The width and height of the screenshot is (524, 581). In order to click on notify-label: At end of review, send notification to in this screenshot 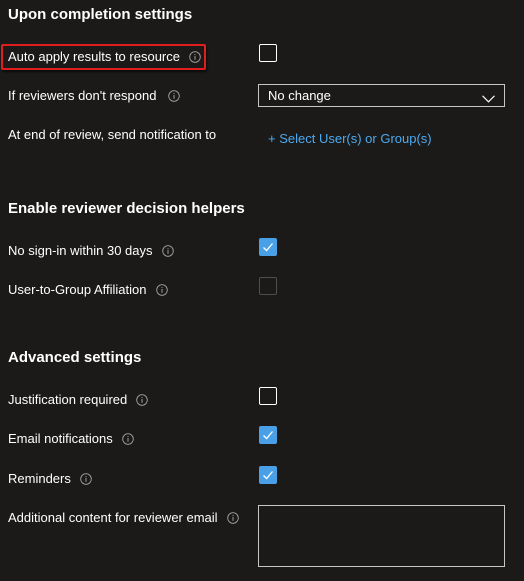, I will do `click(112, 134)`.